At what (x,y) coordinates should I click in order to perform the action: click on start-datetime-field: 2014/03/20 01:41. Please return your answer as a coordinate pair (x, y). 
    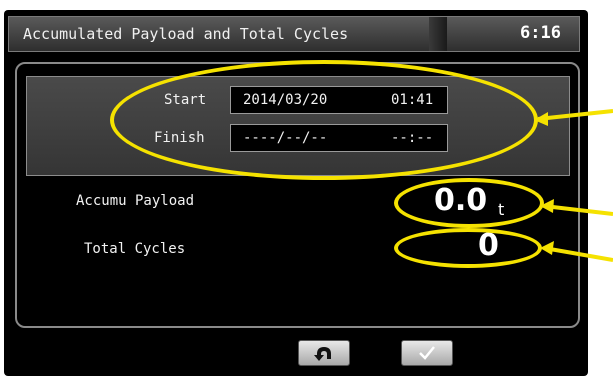
    Looking at the image, I should click on (339, 100).